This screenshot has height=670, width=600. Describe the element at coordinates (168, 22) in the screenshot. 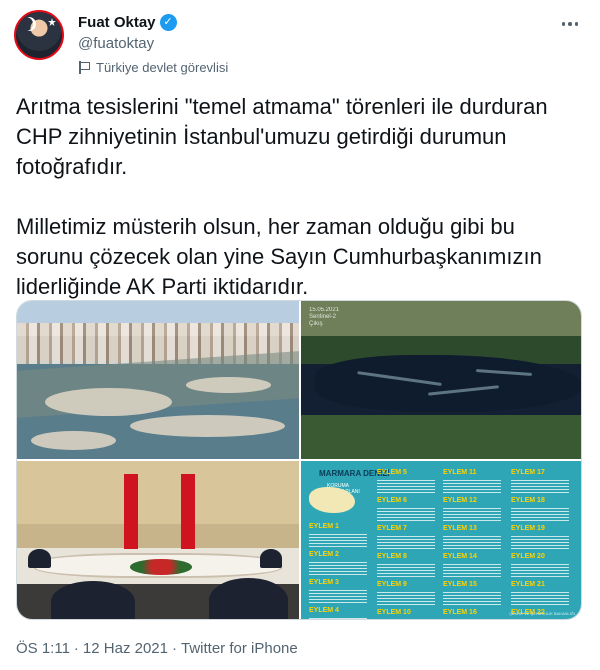

I see `verified-badge-icon: ✓` at that location.